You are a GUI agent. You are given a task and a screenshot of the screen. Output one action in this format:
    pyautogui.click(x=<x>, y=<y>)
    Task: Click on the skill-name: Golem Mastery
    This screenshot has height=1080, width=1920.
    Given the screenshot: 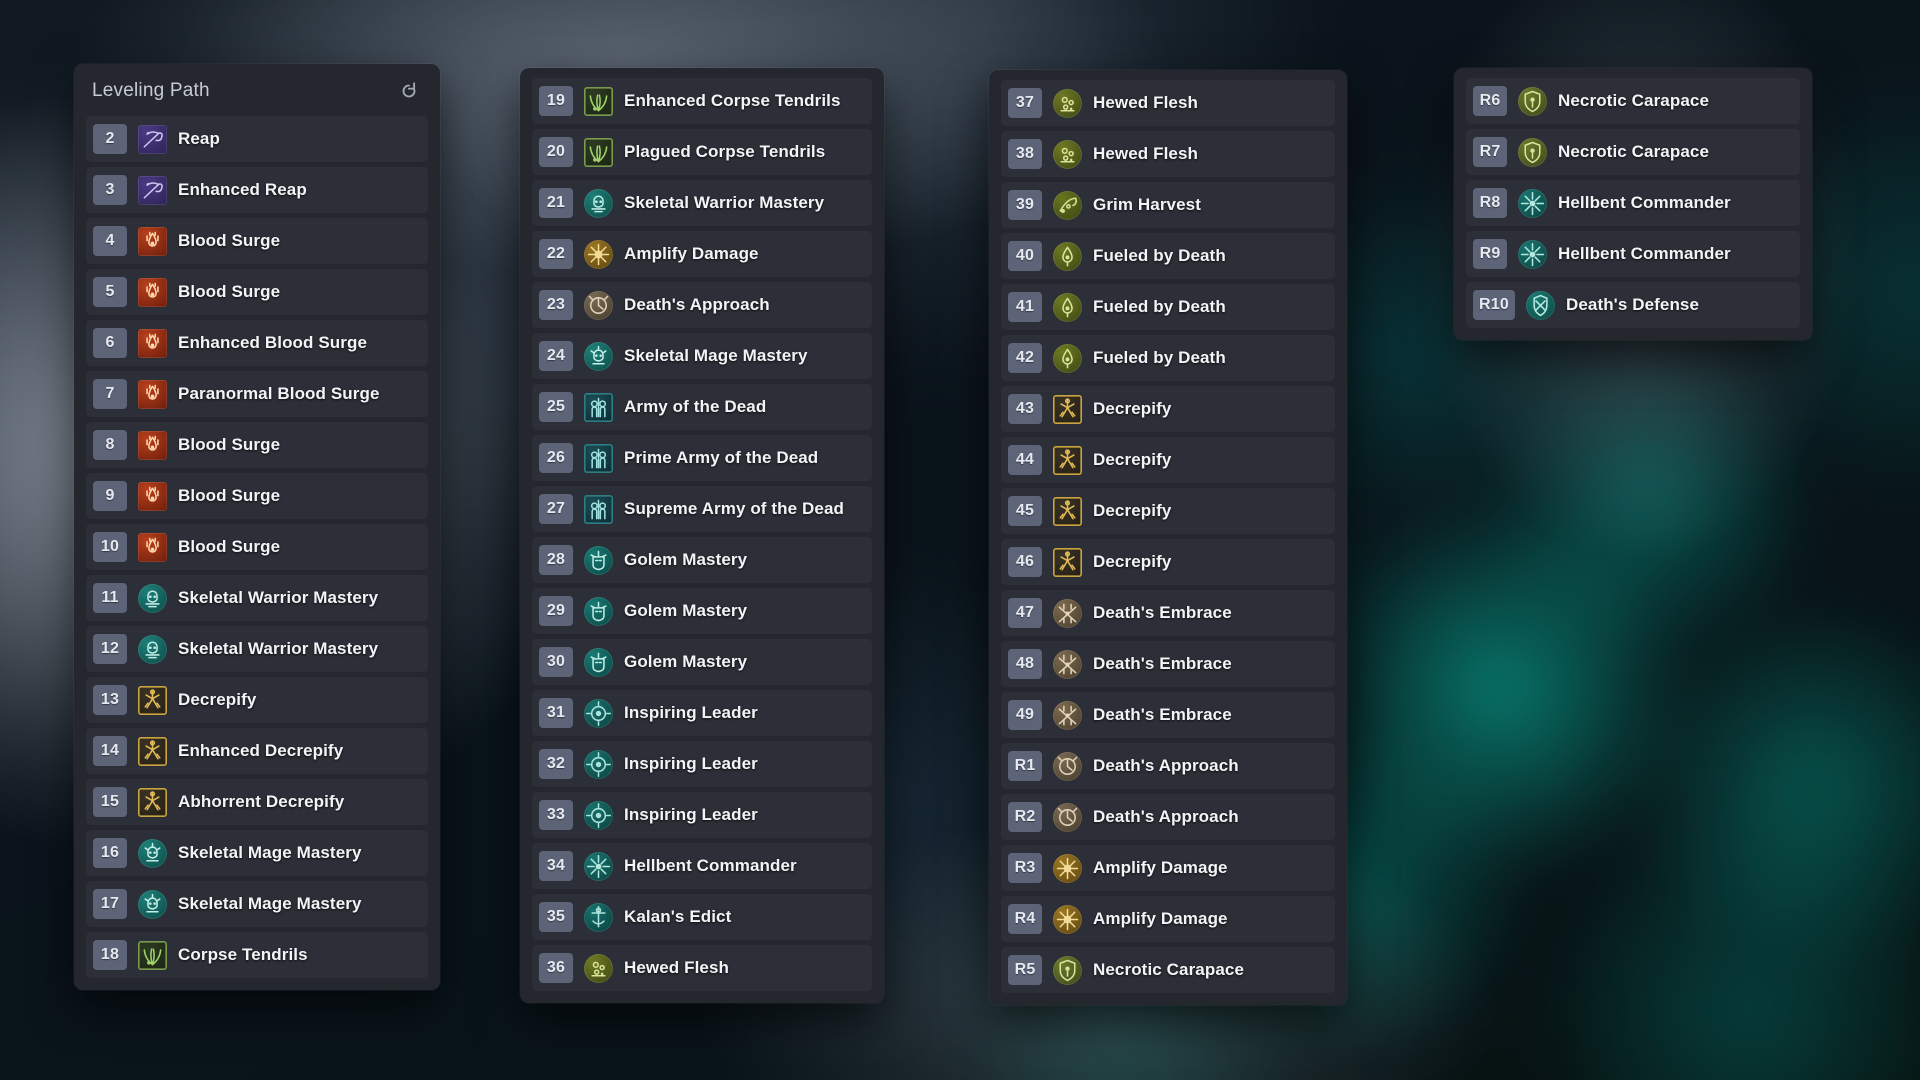 What is the action you would take?
    pyautogui.click(x=686, y=661)
    